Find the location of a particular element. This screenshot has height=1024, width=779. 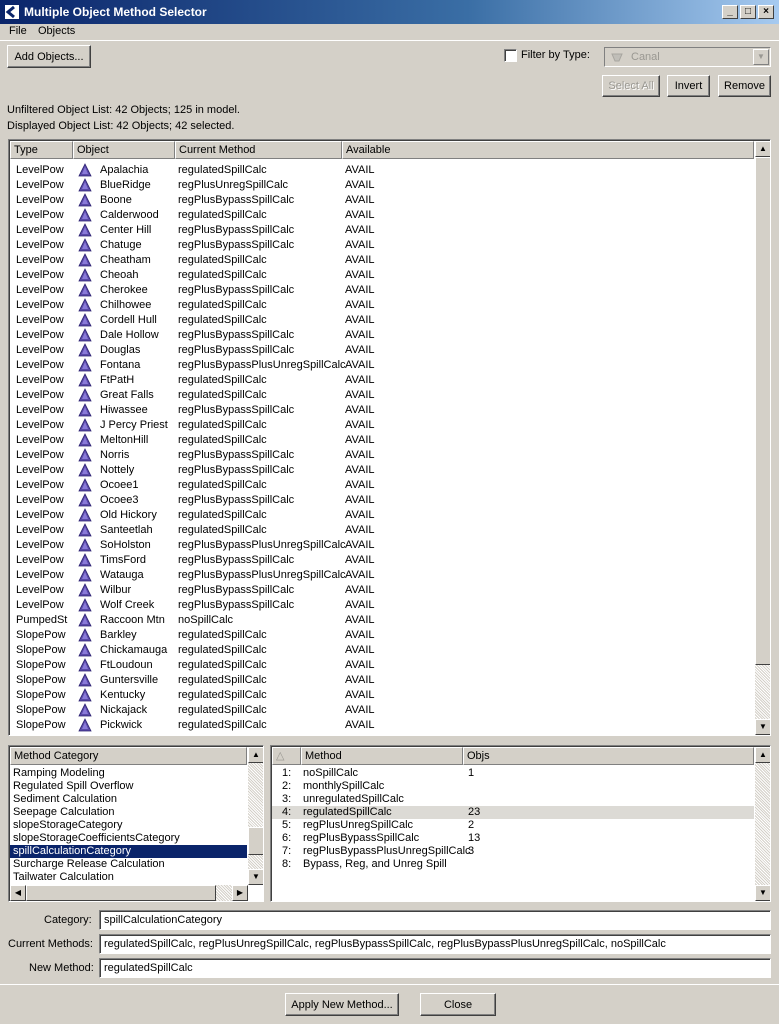

col-objs-header: Objs is located at coordinates (608, 756).